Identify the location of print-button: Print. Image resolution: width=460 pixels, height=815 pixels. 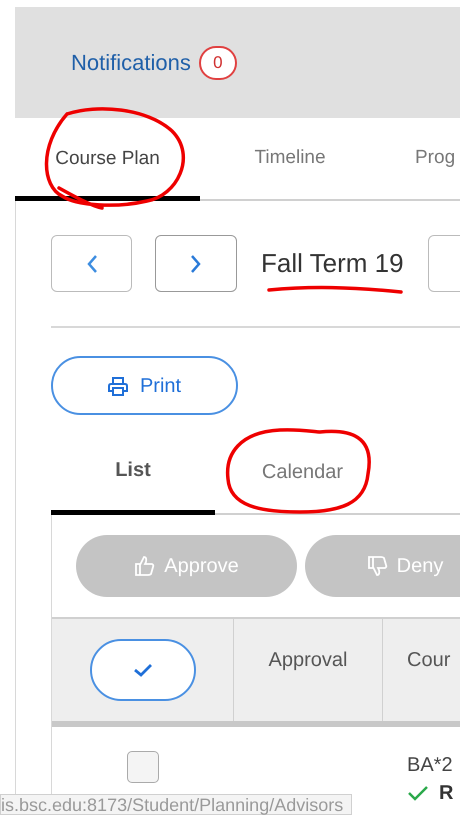
(144, 385).